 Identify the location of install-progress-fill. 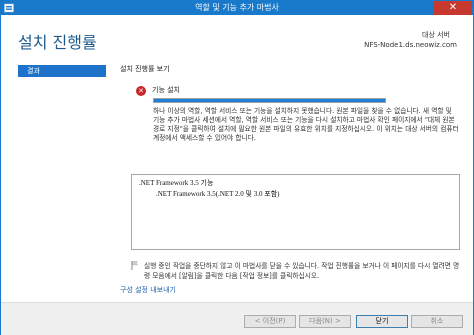
(269, 100).